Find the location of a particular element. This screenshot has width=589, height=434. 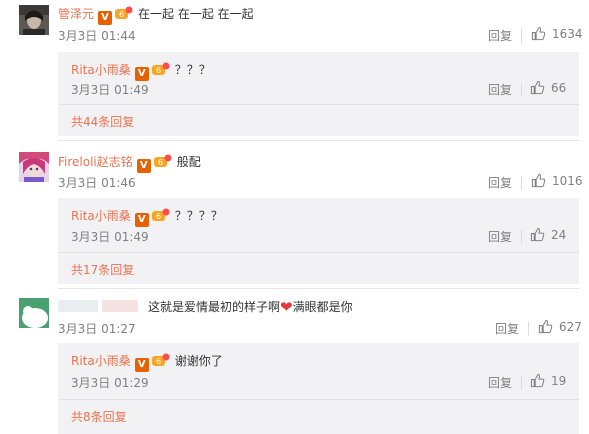

comment-text: 般配 is located at coordinates (188, 162).